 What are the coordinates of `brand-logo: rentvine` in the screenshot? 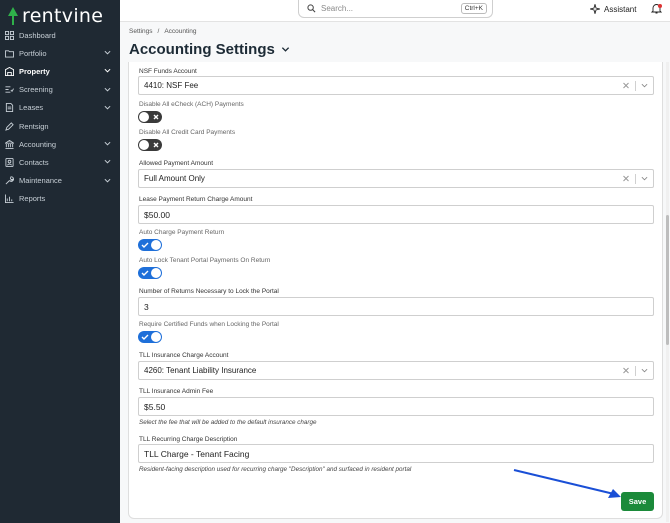 It's located at (64, 16).